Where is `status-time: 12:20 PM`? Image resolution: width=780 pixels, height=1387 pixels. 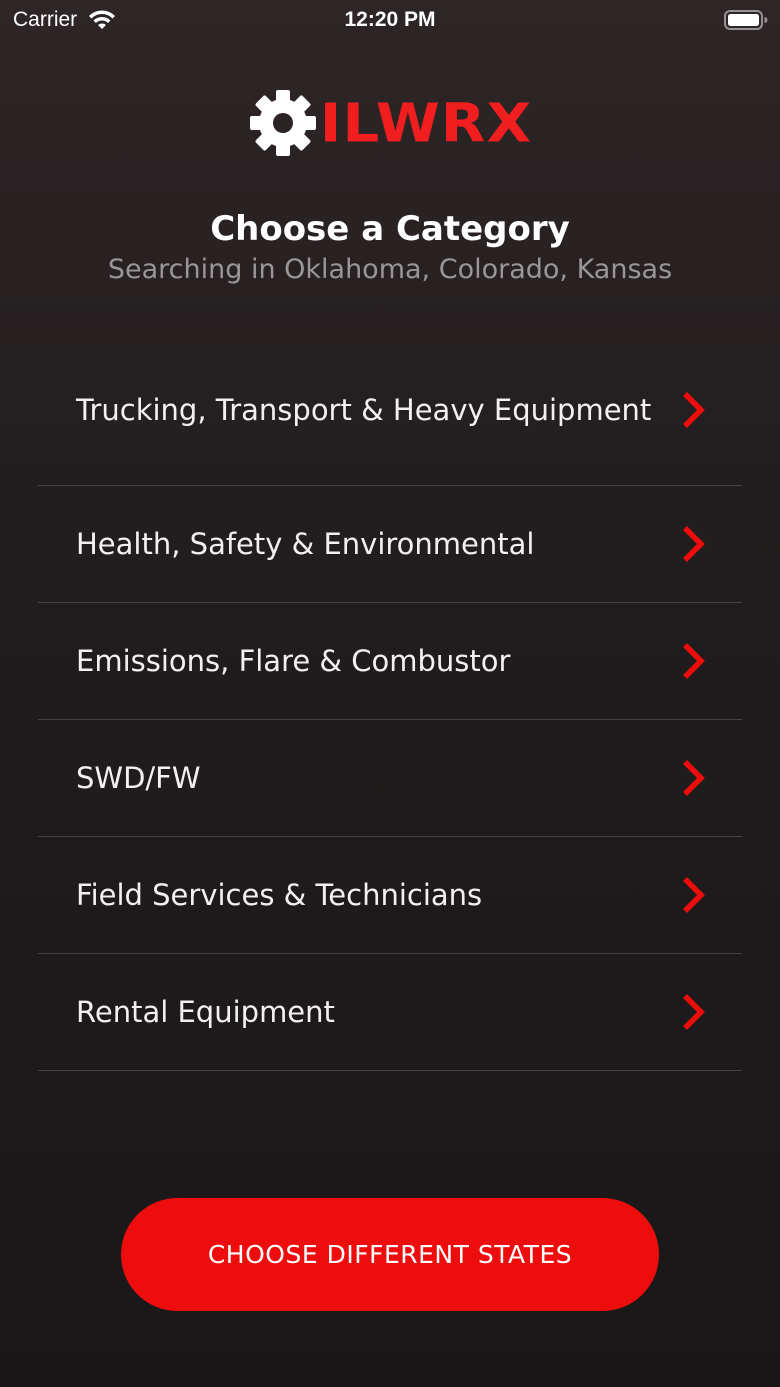 status-time: 12:20 PM is located at coordinates (390, 19).